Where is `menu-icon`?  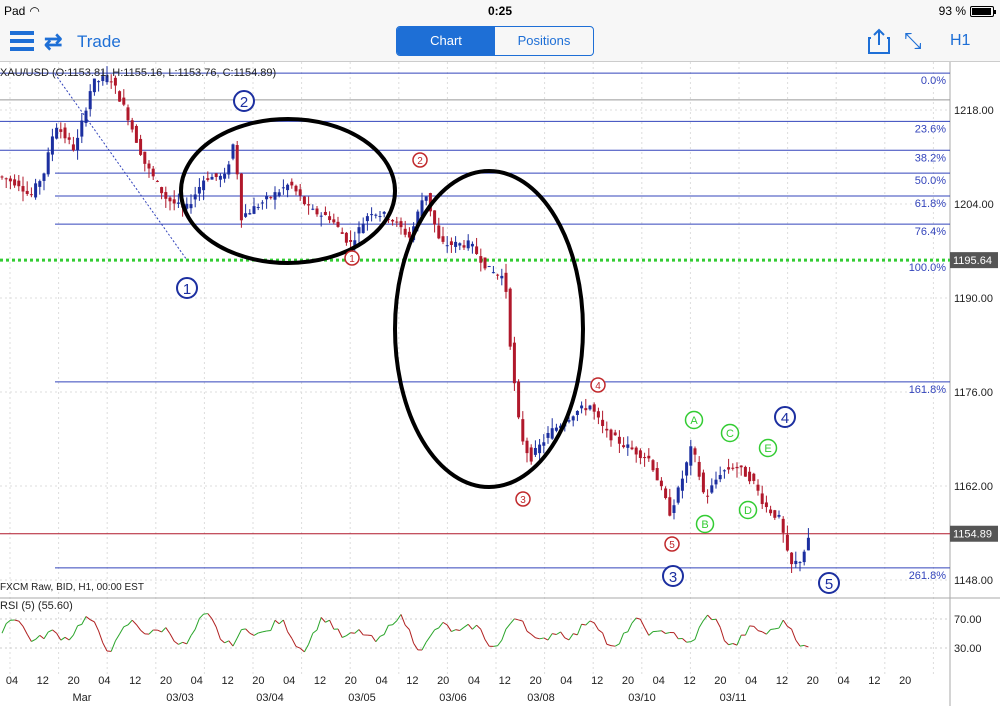 menu-icon is located at coordinates (22, 41).